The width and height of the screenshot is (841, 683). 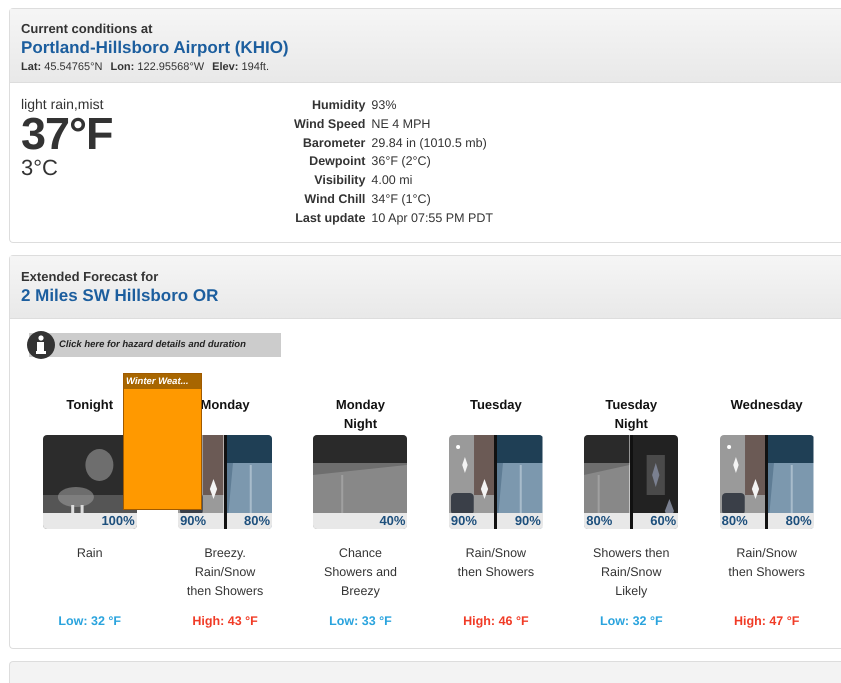 What do you see at coordinates (401, 161) in the screenshot?
I see `detail-value: 36°F (2°C)` at bounding box center [401, 161].